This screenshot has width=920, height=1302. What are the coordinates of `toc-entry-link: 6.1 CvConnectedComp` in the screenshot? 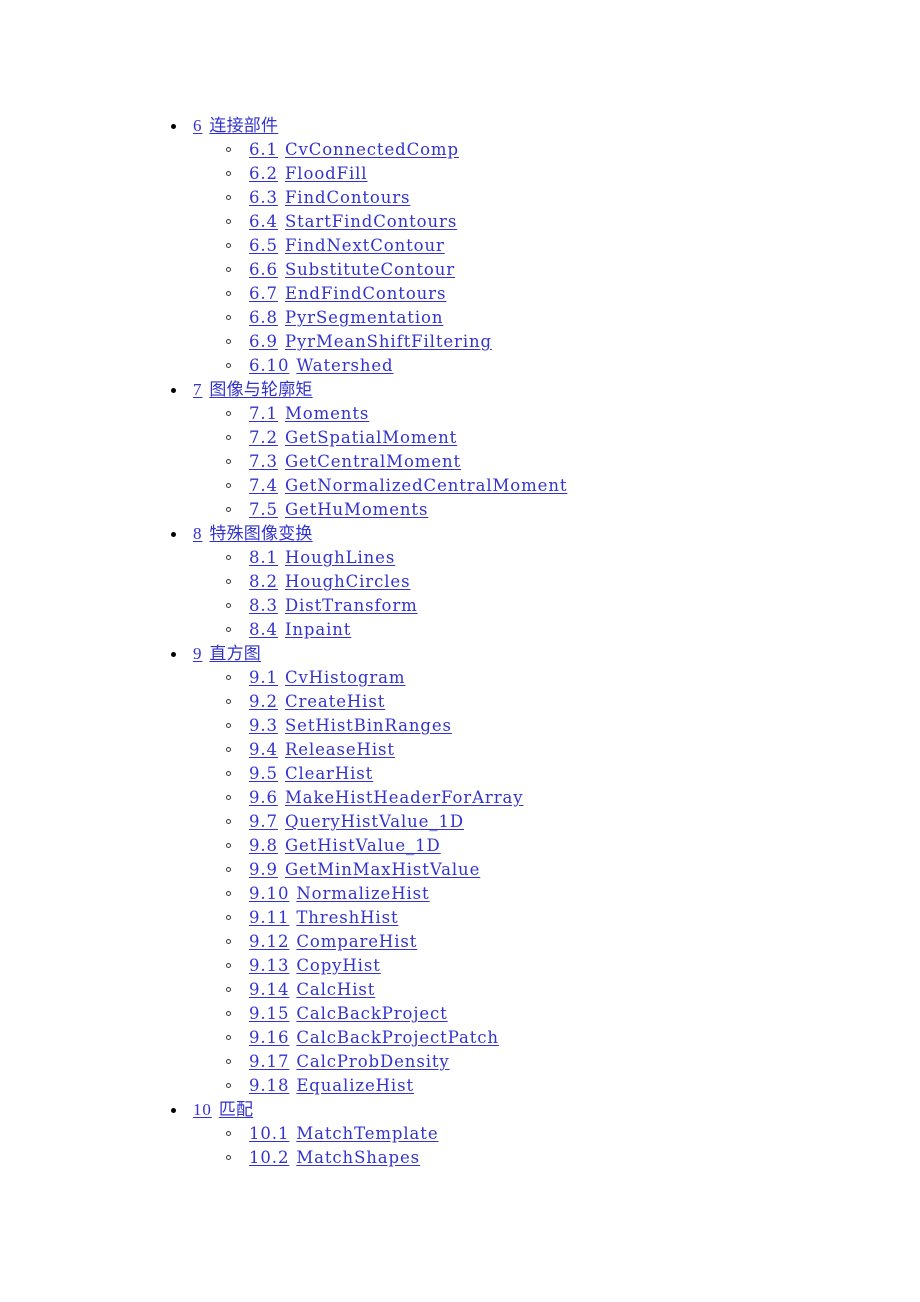 It's located at (354, 149).